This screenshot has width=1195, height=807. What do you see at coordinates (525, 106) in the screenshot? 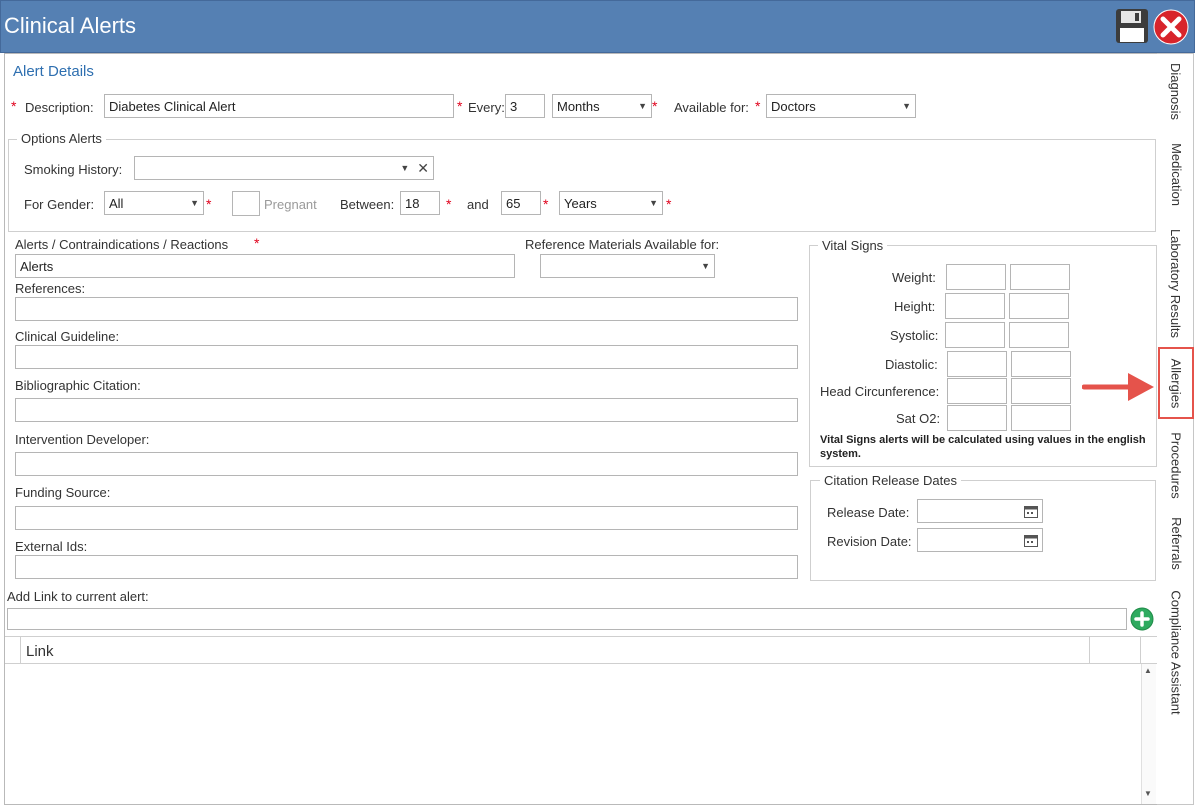
I see `every-input: 3` at bounding box center [525, 106].